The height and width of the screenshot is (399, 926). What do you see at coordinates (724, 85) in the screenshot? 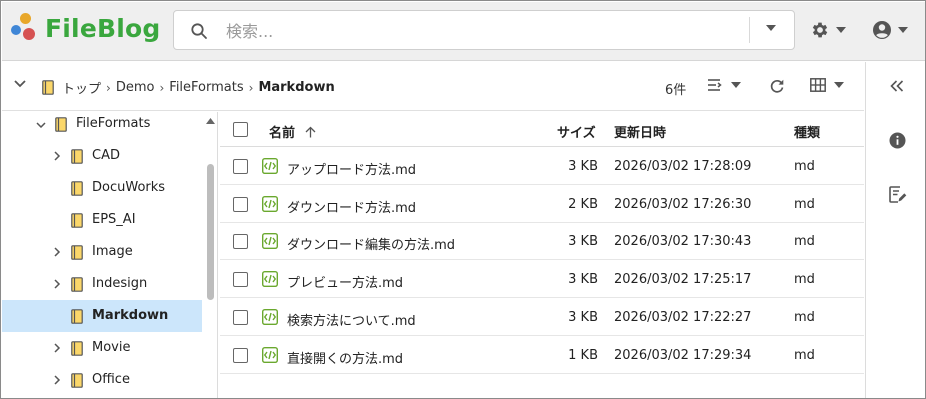
I see `sort-menu-button` at bounding box center [724, 85].